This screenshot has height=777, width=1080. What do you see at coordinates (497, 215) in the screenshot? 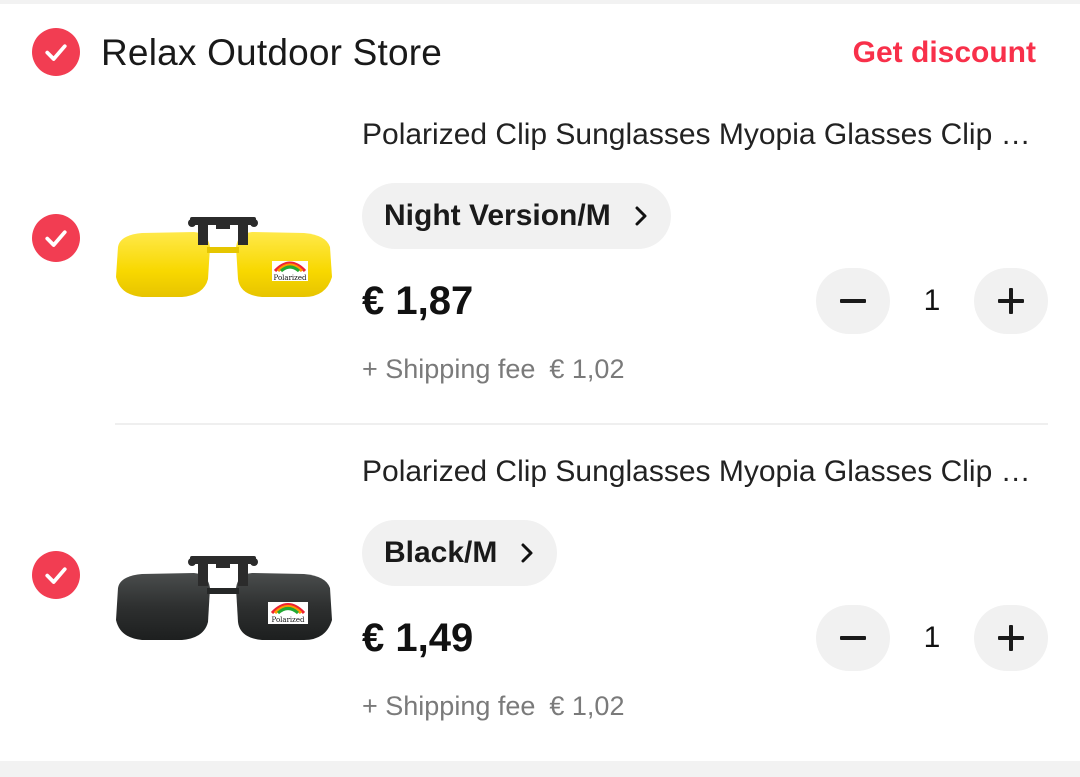
I see `variant-label: Night Version/M` at bounding box center [497, 215].